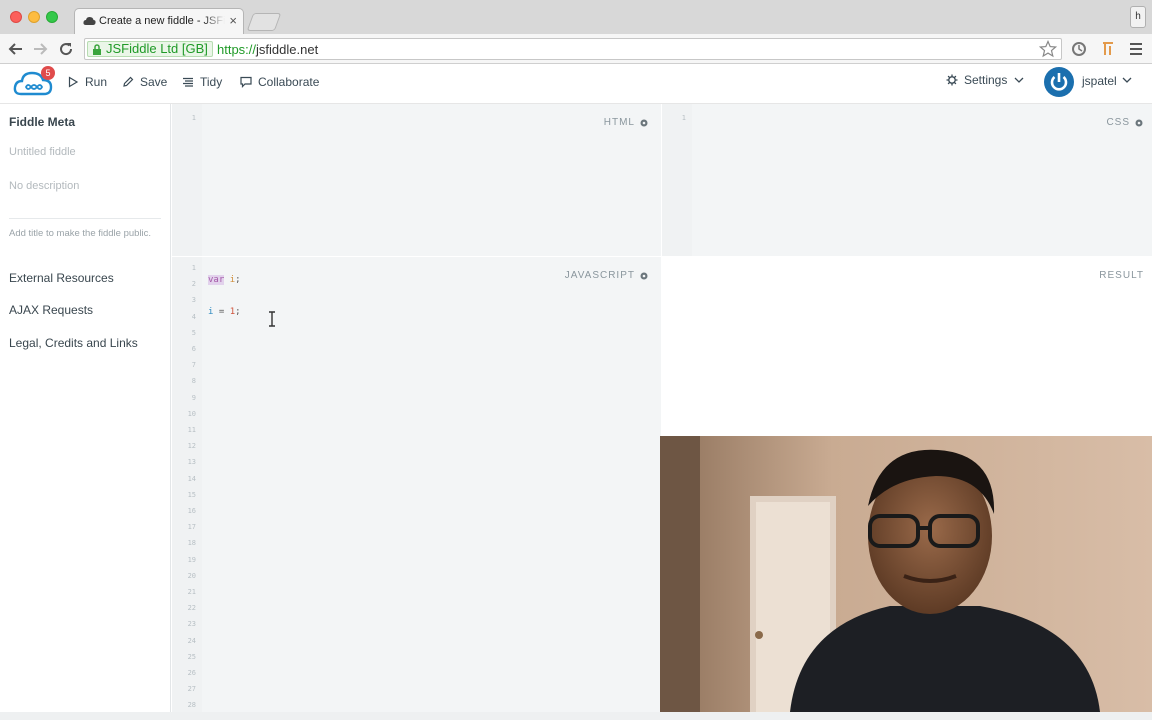  I want to click on jsfiddle-favicon-icon, so click(89, 21).